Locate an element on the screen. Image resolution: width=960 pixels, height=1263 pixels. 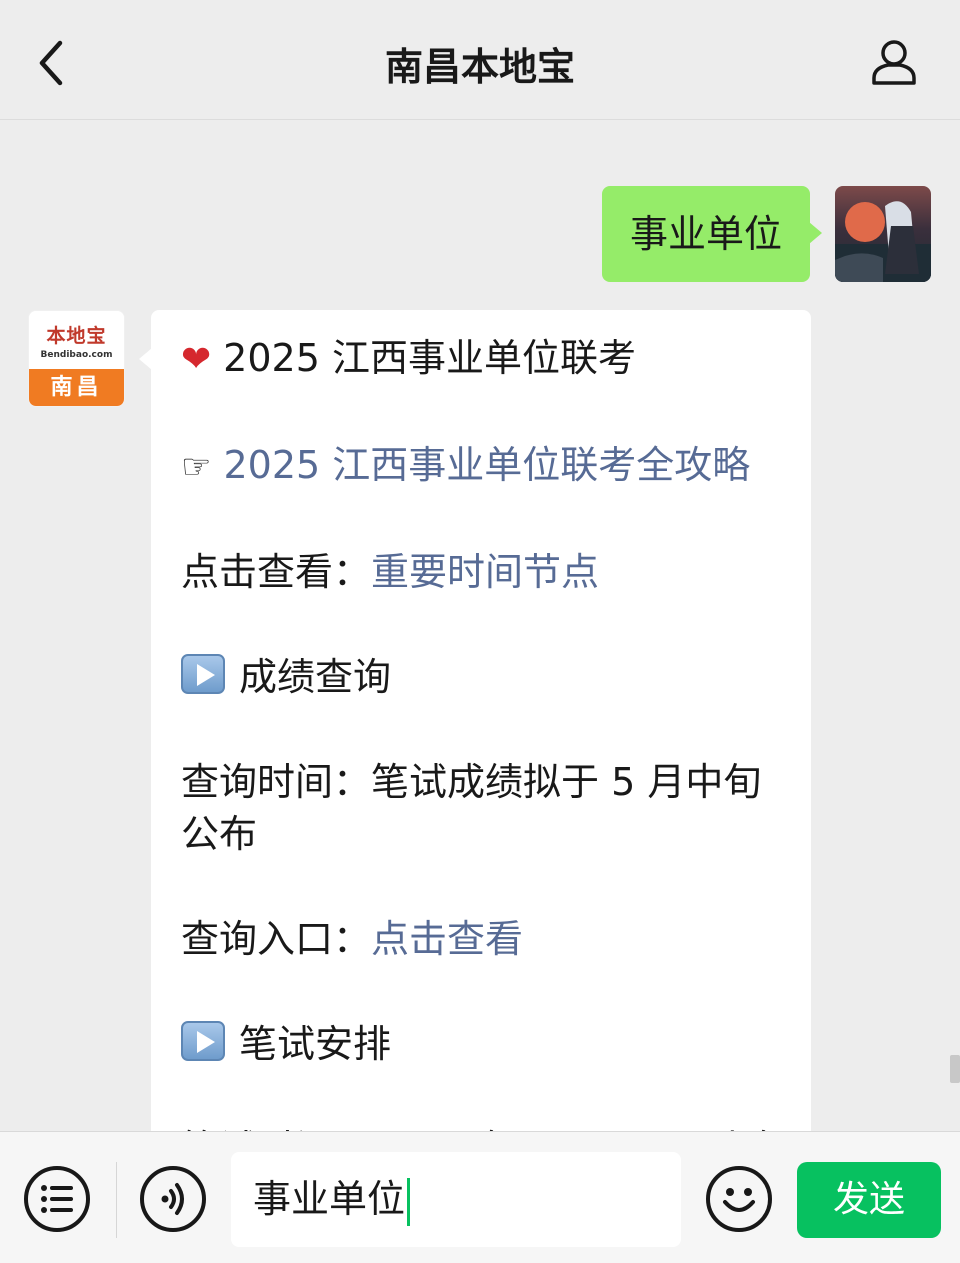
voice-icon is located at coordinates (172, 1199).